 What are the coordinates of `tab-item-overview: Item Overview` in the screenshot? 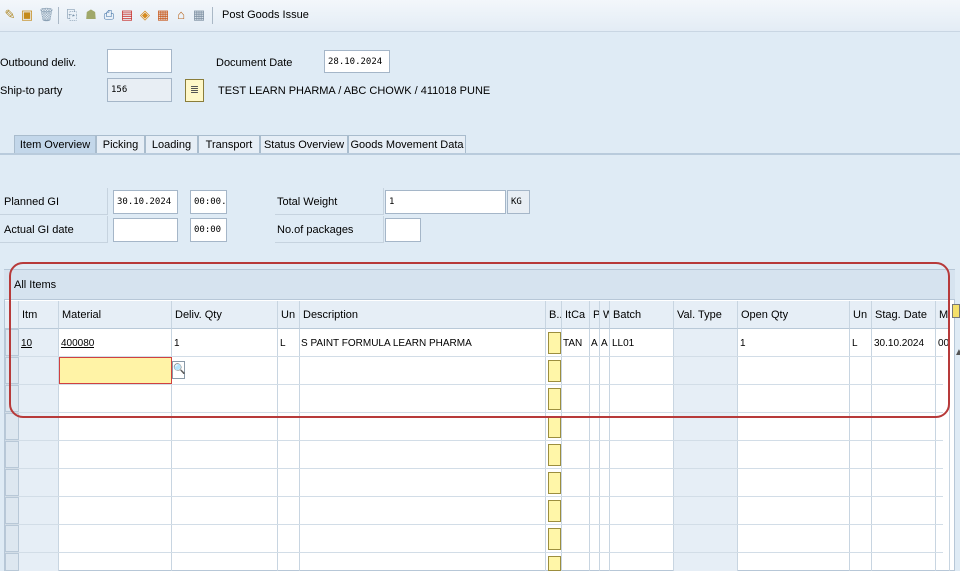 It's located at (55, 144).